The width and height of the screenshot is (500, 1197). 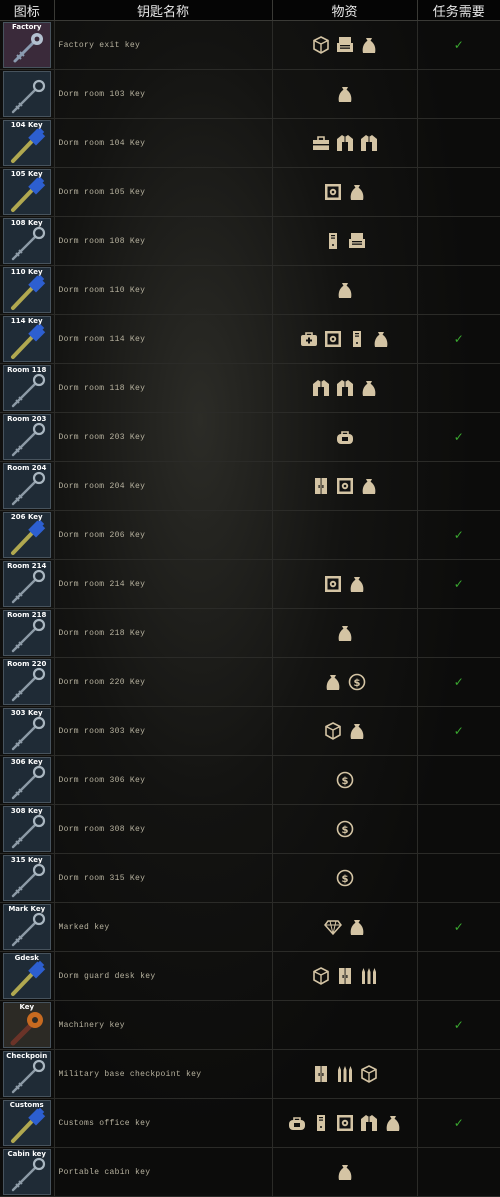 I want to click on table-row: Mark Key Marked key ✓, so click(x=250, y=927).